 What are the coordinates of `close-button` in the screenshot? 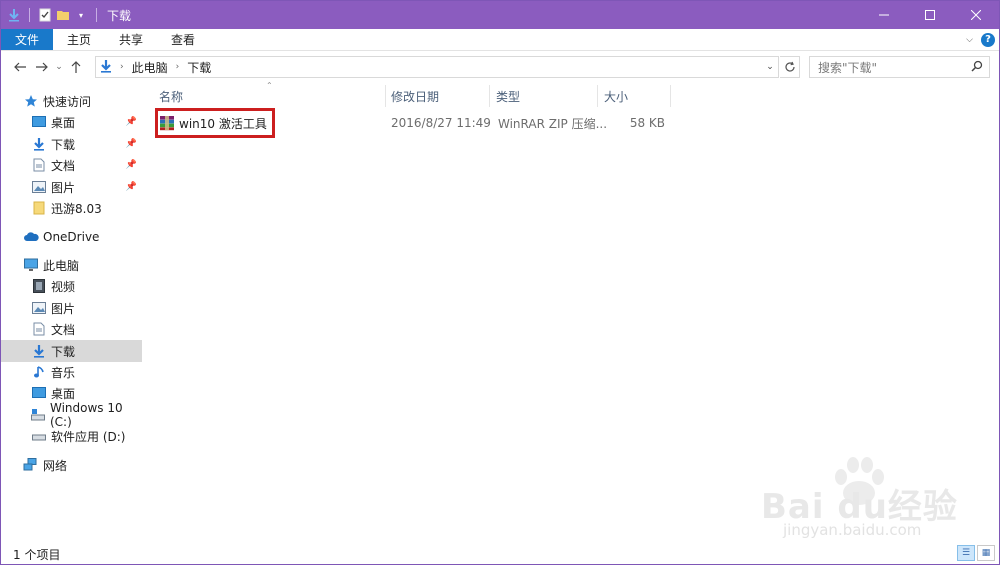 It's located at (976, 15).